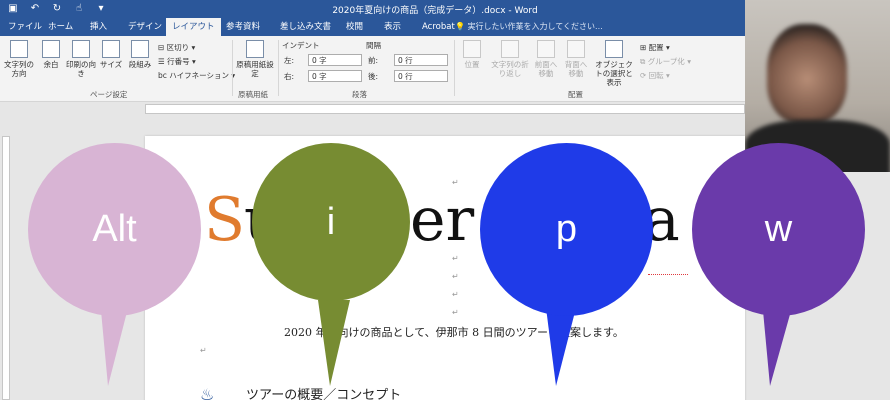 The width and height of the screenshot is (890, 400). Describe the element at coordinates (334, 343) in the screenshot. I see `bubble-tail` at that location.